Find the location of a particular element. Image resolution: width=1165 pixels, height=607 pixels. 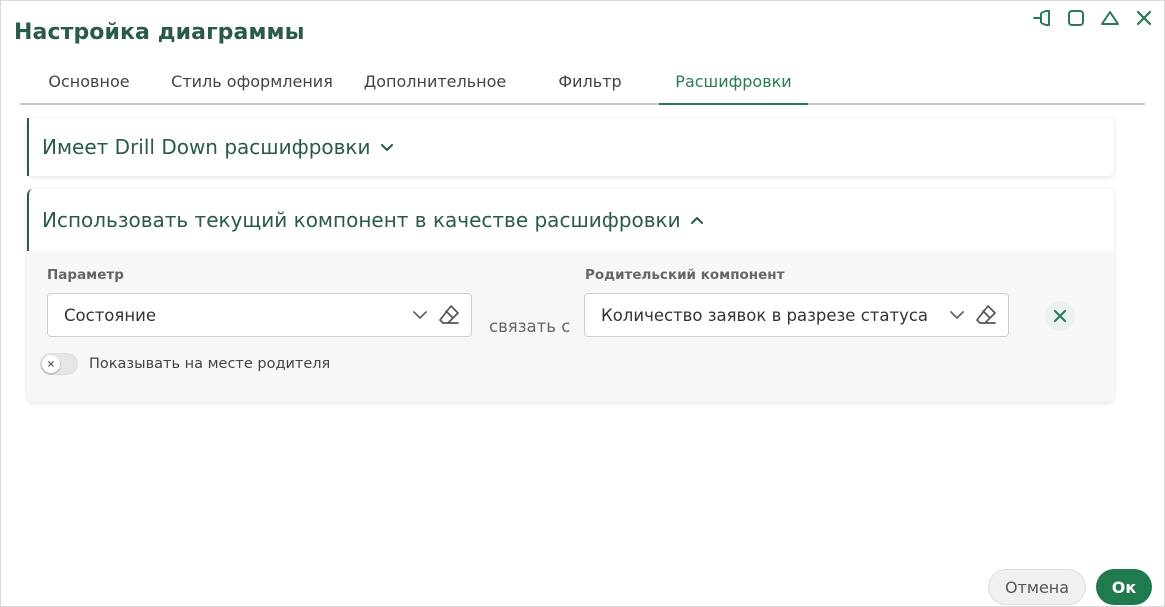

close-button is located at coordinates (1144, 18).